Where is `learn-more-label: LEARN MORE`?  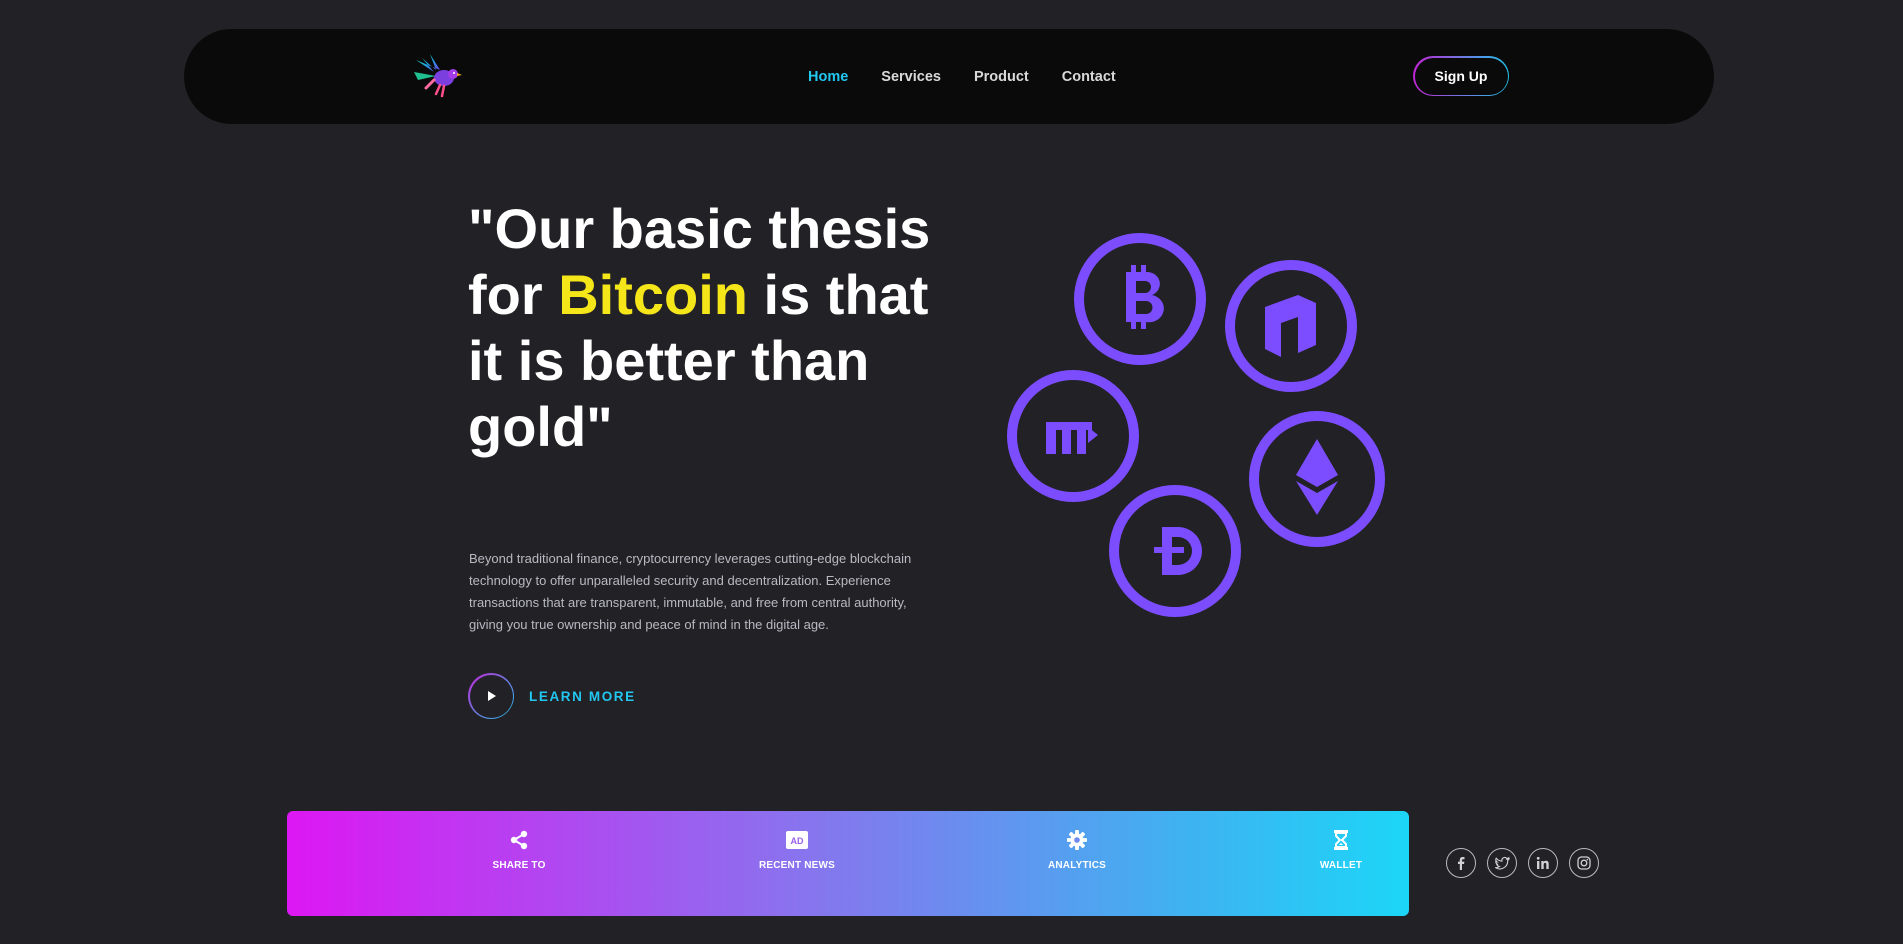 learn-more-label: LEARN MORE is located at coordinates (582, 696).